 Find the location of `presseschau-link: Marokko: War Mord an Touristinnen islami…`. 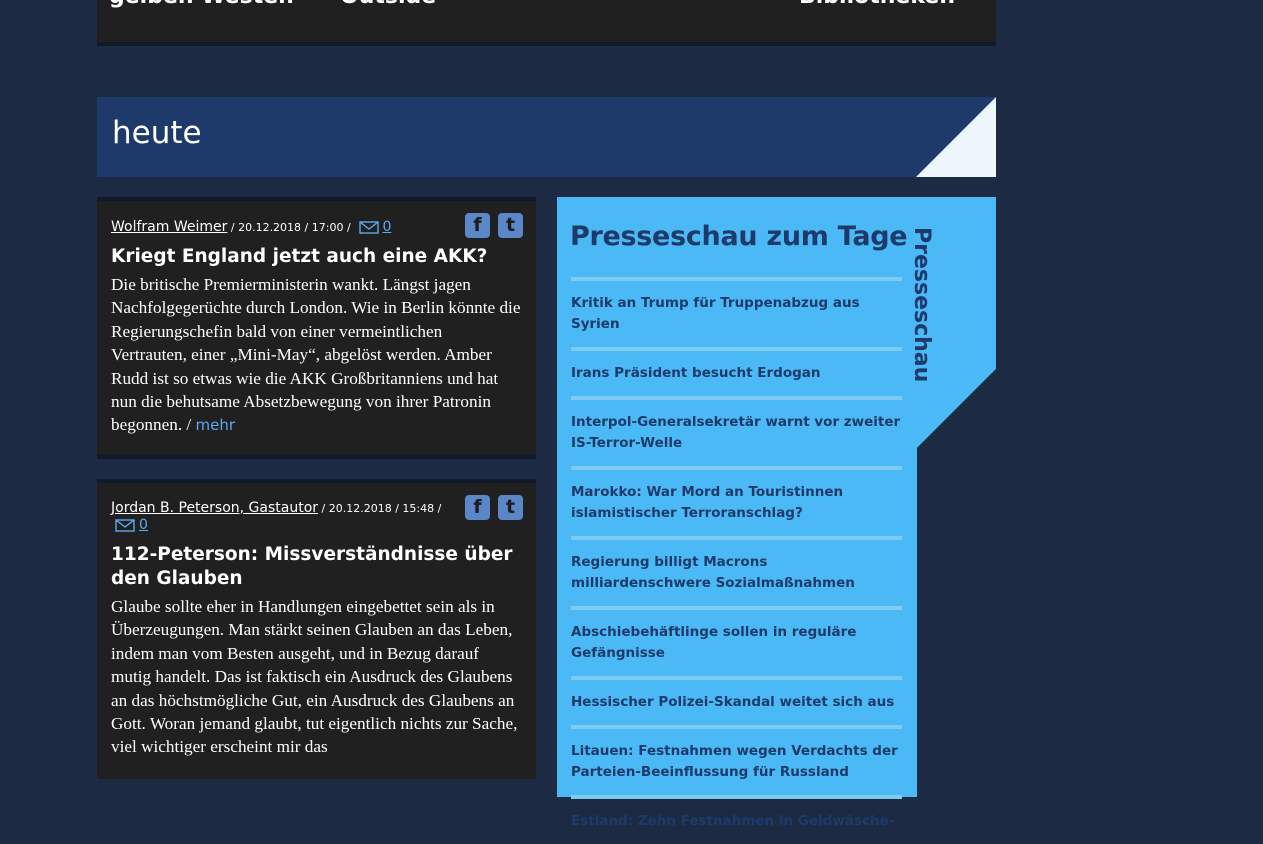

presseschau-link: Marokko: War Mord an Touristinnen islami… is located at coordinates (707, 502).